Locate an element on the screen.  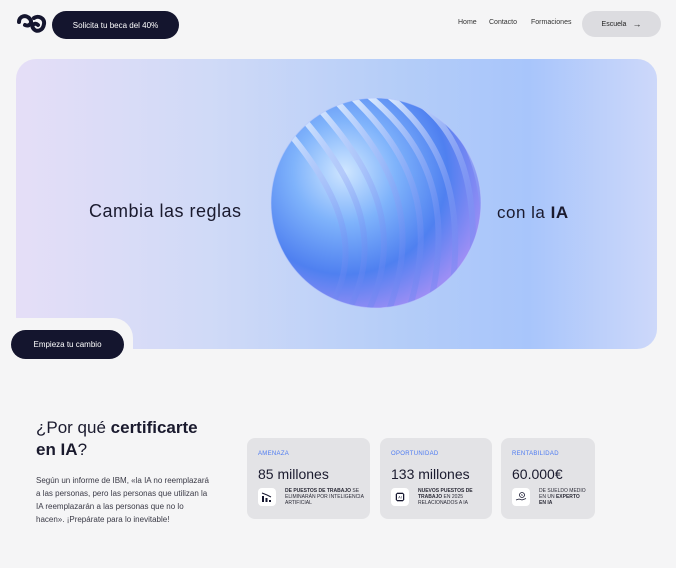
card-desc: DE SUELDO MEDIO EN UN EXPERTO EN IA is located at coordinates (563, 497).